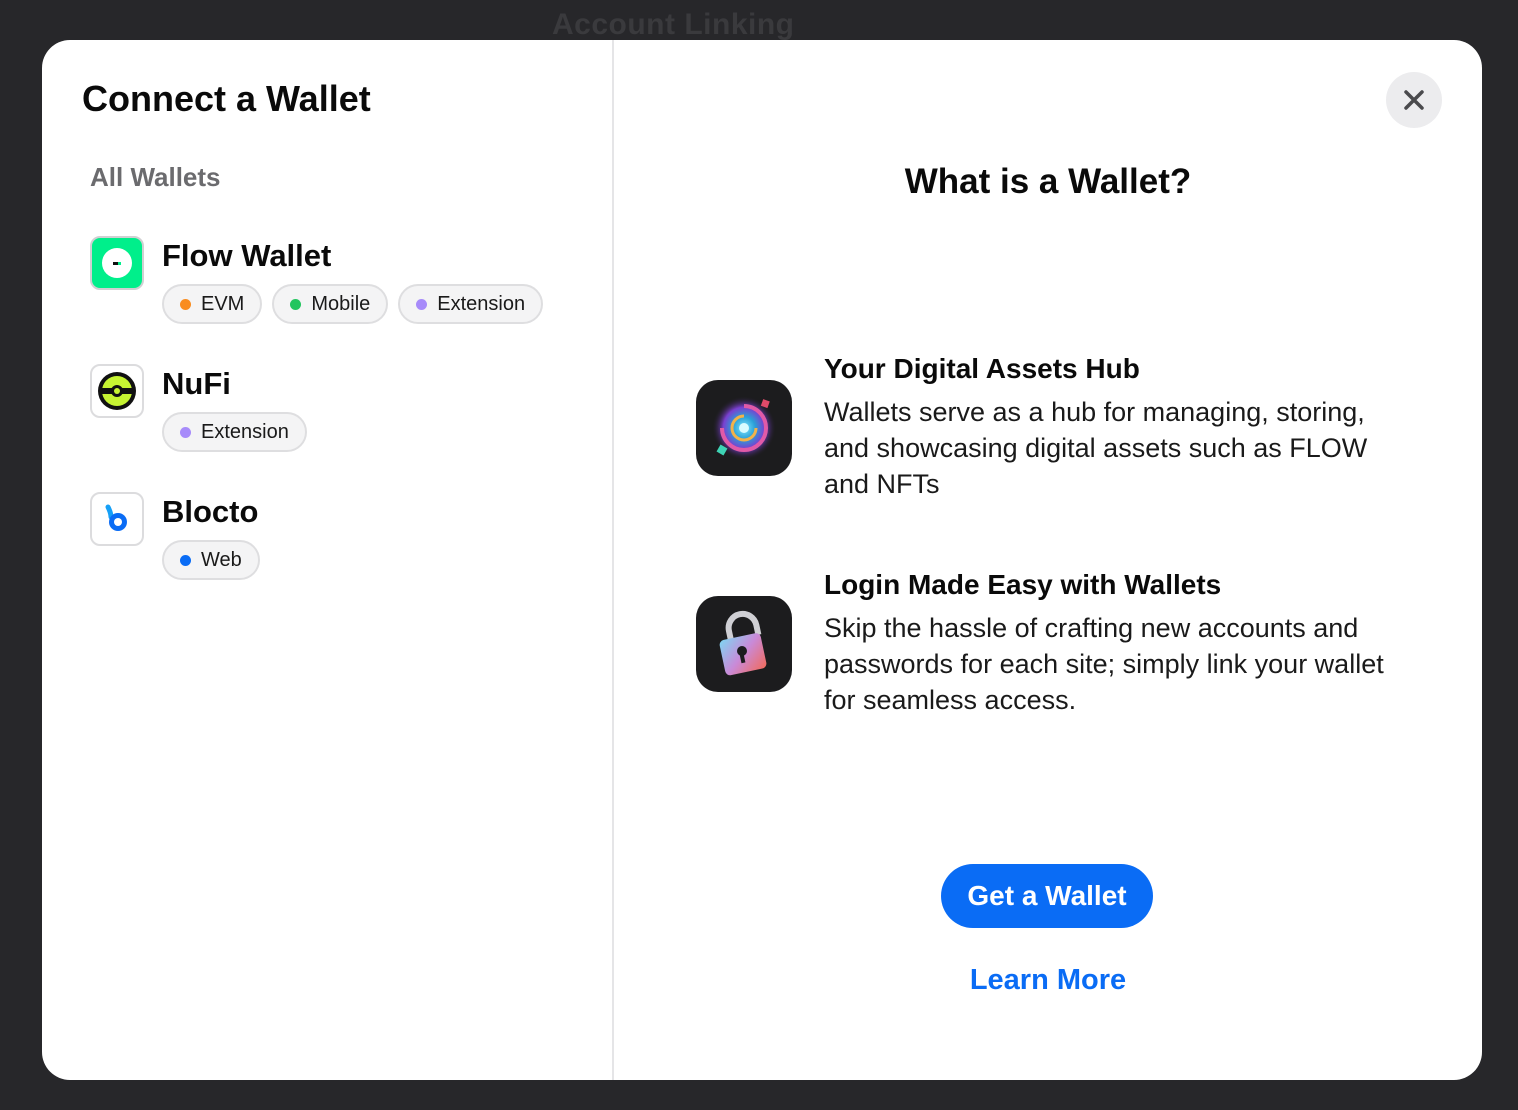  What do you see at coordinates (340, 280) in the screenshot?
I see `wallet-item-flow-wallet: Flow Wallet EVM Mobile Extension` at bounding box center [340, 280].